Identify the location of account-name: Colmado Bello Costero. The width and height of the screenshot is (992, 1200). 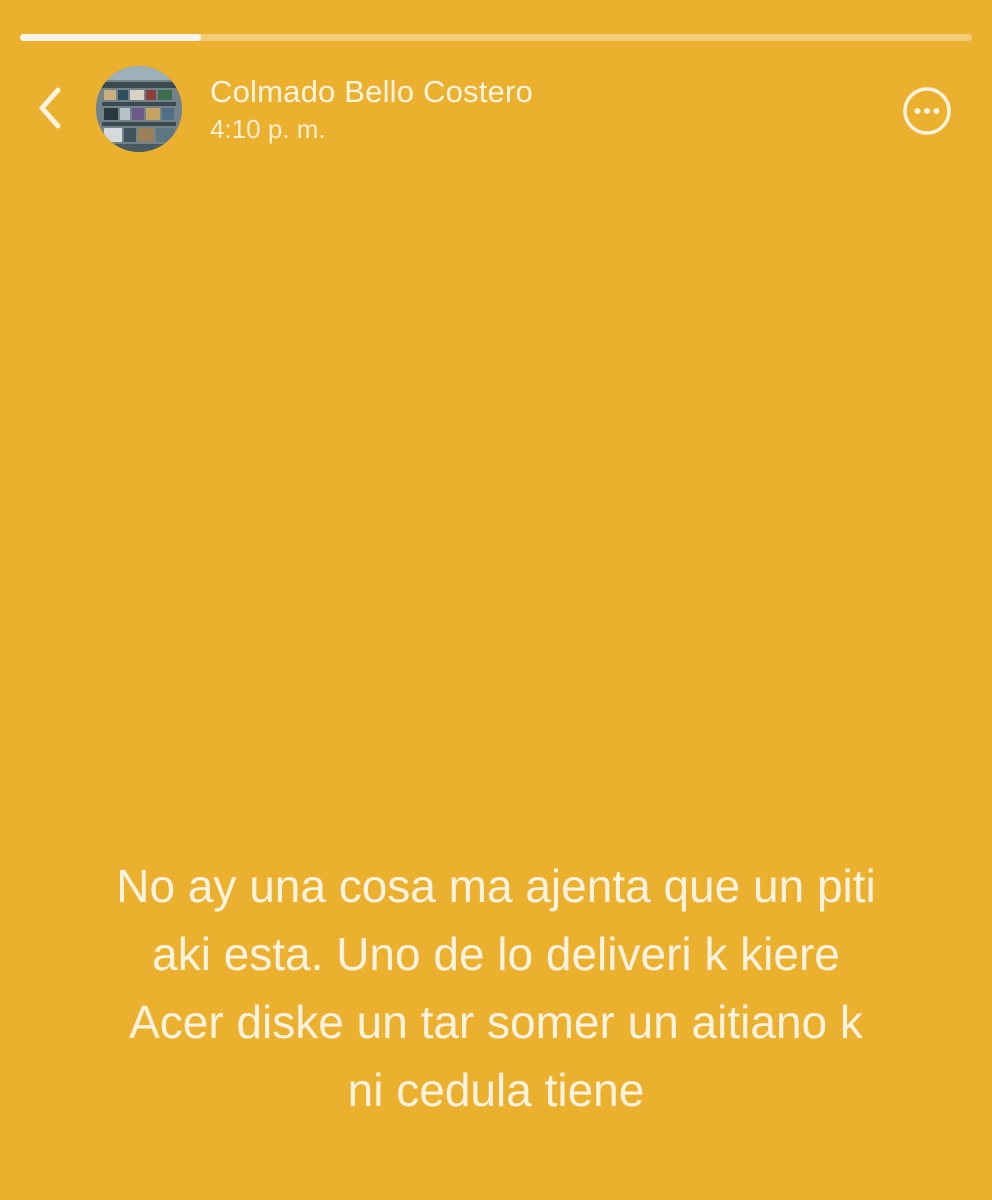
(371, 92).